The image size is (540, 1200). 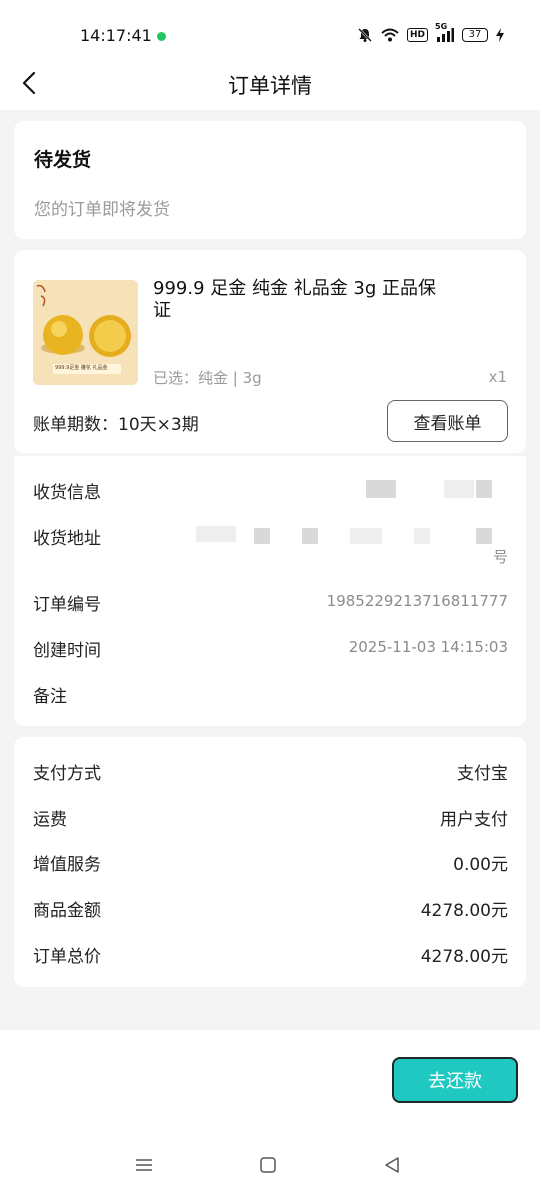 What do you see at coordinates (475, 35) in the screenshot?
I see `battery-icon: 37` at bounding box center [475, 35].